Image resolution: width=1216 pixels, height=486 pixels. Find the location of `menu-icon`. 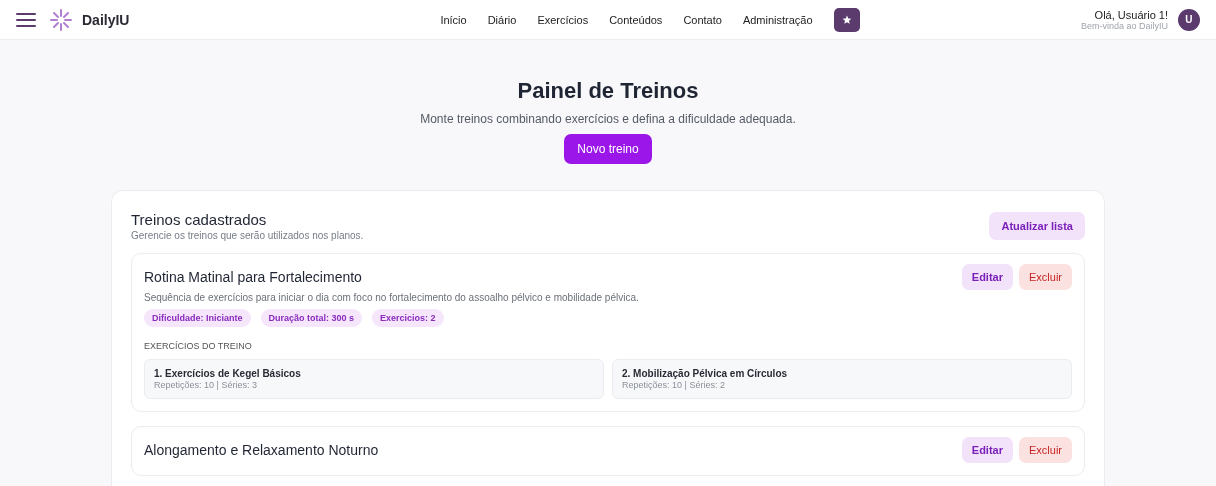

menu-icon is located at coordinates (26, 19).